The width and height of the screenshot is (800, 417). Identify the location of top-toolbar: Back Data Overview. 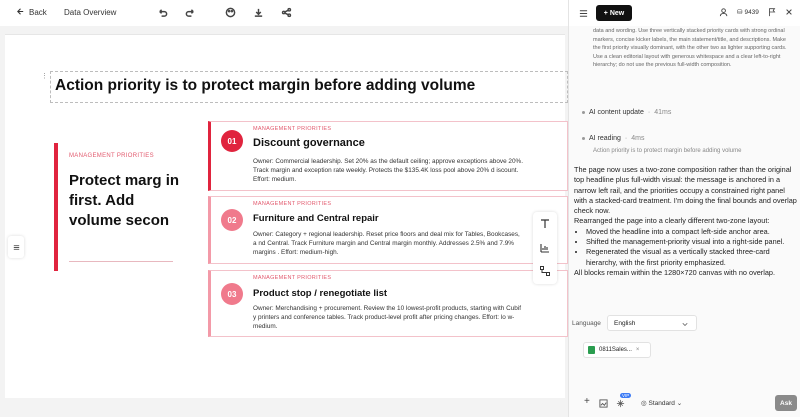
(284, 13).